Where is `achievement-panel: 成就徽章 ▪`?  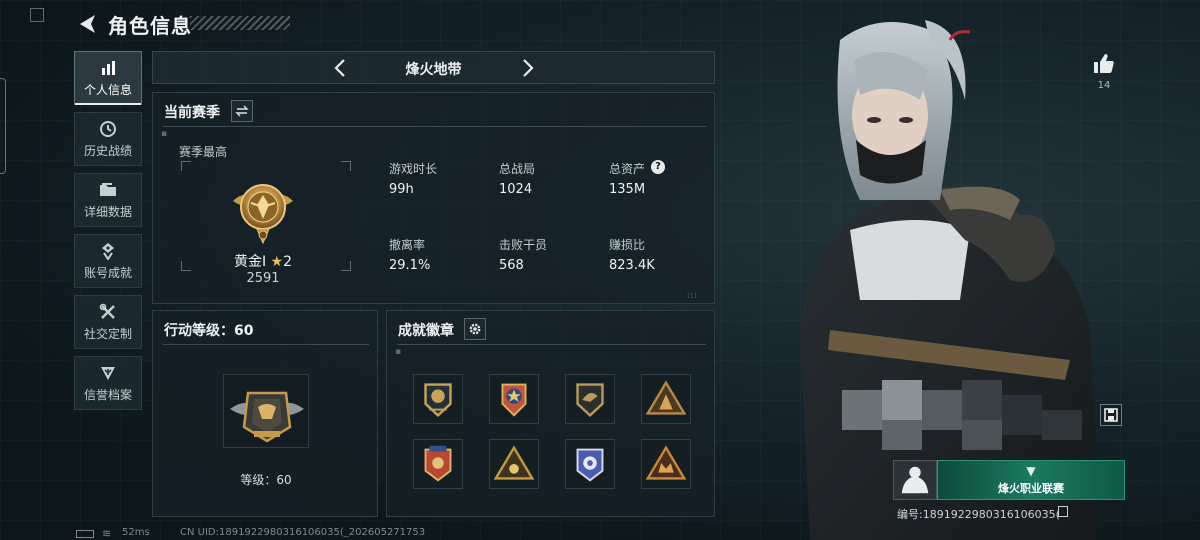 achievement-panel: 成就徽章 ▪ is located at coordinates (550, 413).